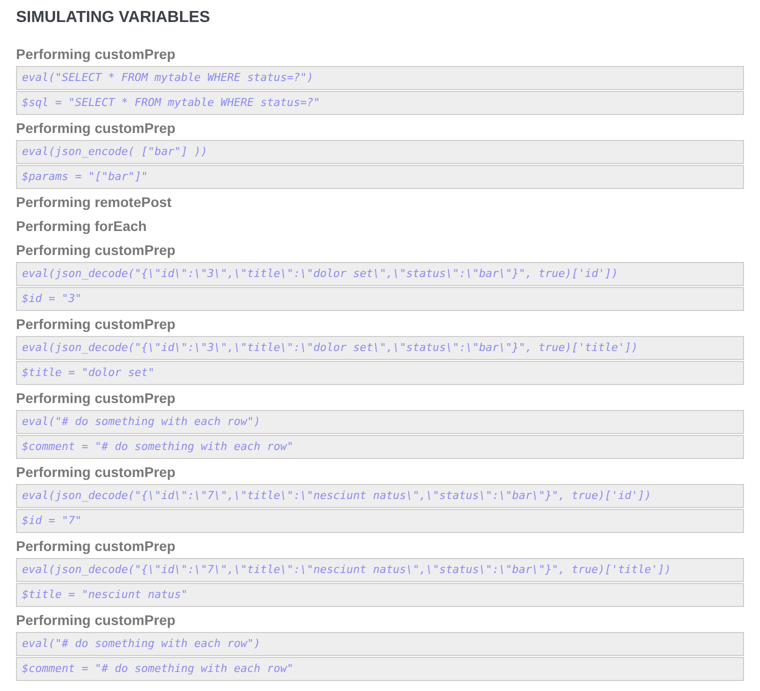 Image resolution: width=760 pixels, height=691 pixels. I want to click on step-heading: Performing forEach, so click(82, 226).